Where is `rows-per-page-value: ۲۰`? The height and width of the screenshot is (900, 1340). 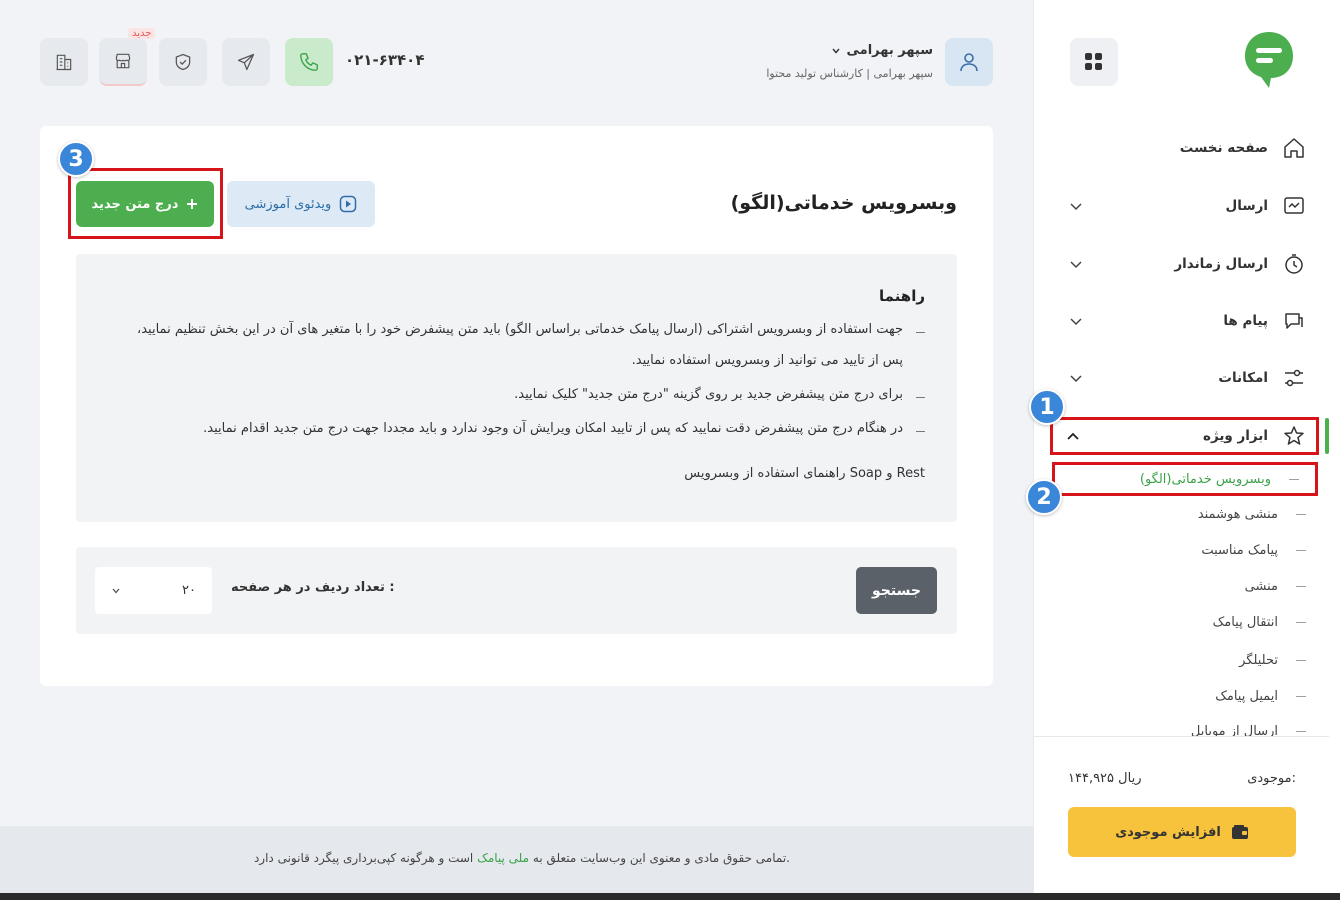
rows-per-page-value: ۲۰ is located at coordinates (189, 590).